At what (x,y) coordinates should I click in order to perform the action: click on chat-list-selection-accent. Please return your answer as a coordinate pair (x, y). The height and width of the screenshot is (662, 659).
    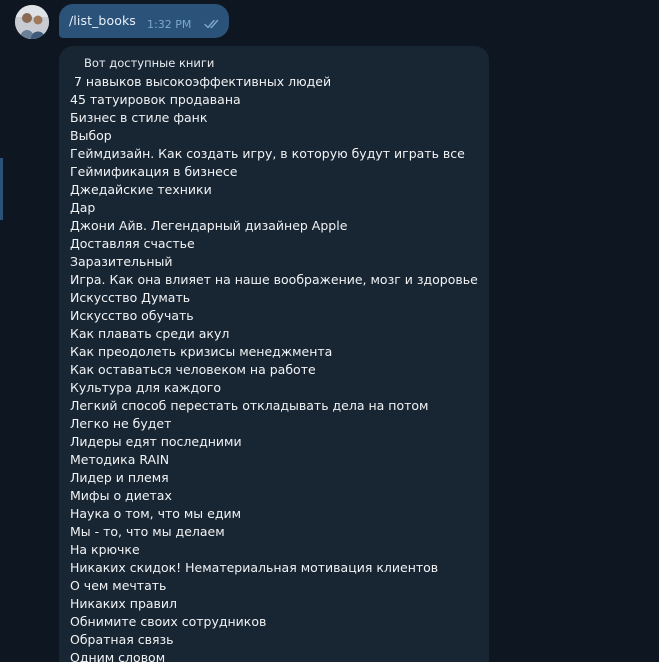
    Looking at the image, I should click on (1, 189).